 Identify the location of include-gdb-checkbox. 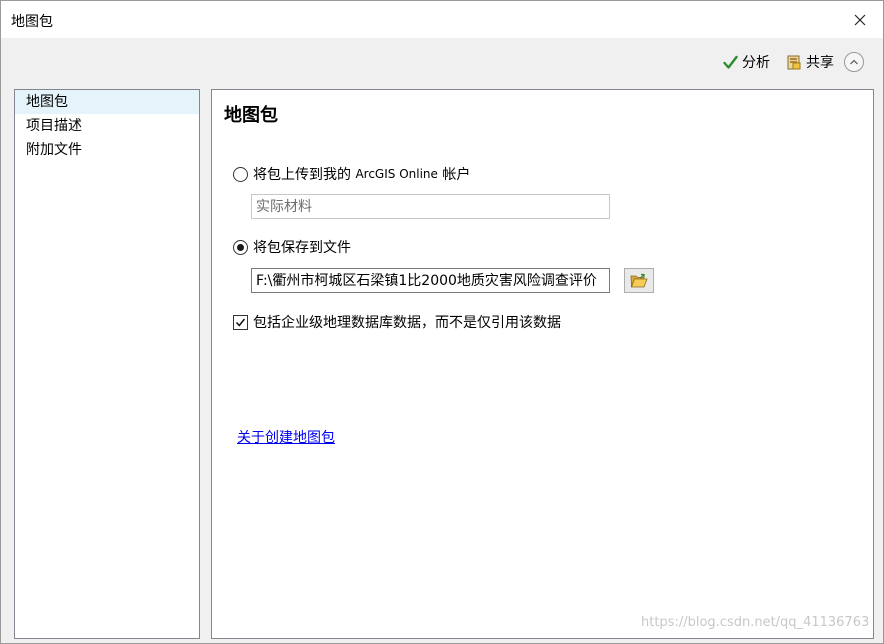
(240, 322).